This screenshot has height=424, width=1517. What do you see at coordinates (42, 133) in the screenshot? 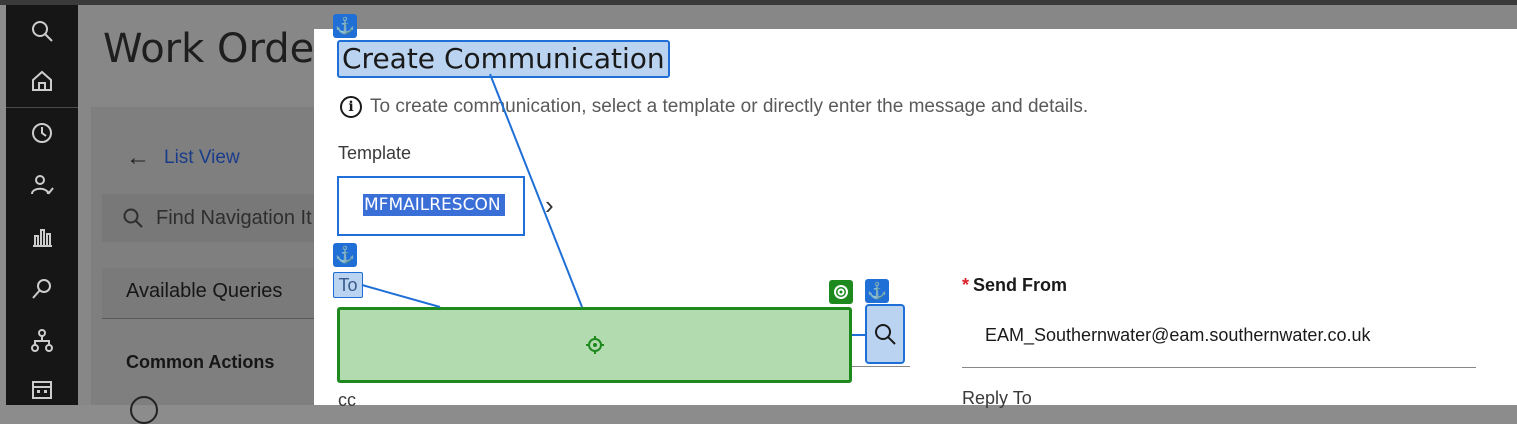
I see `history-icon` at bounding box center [42, 133].